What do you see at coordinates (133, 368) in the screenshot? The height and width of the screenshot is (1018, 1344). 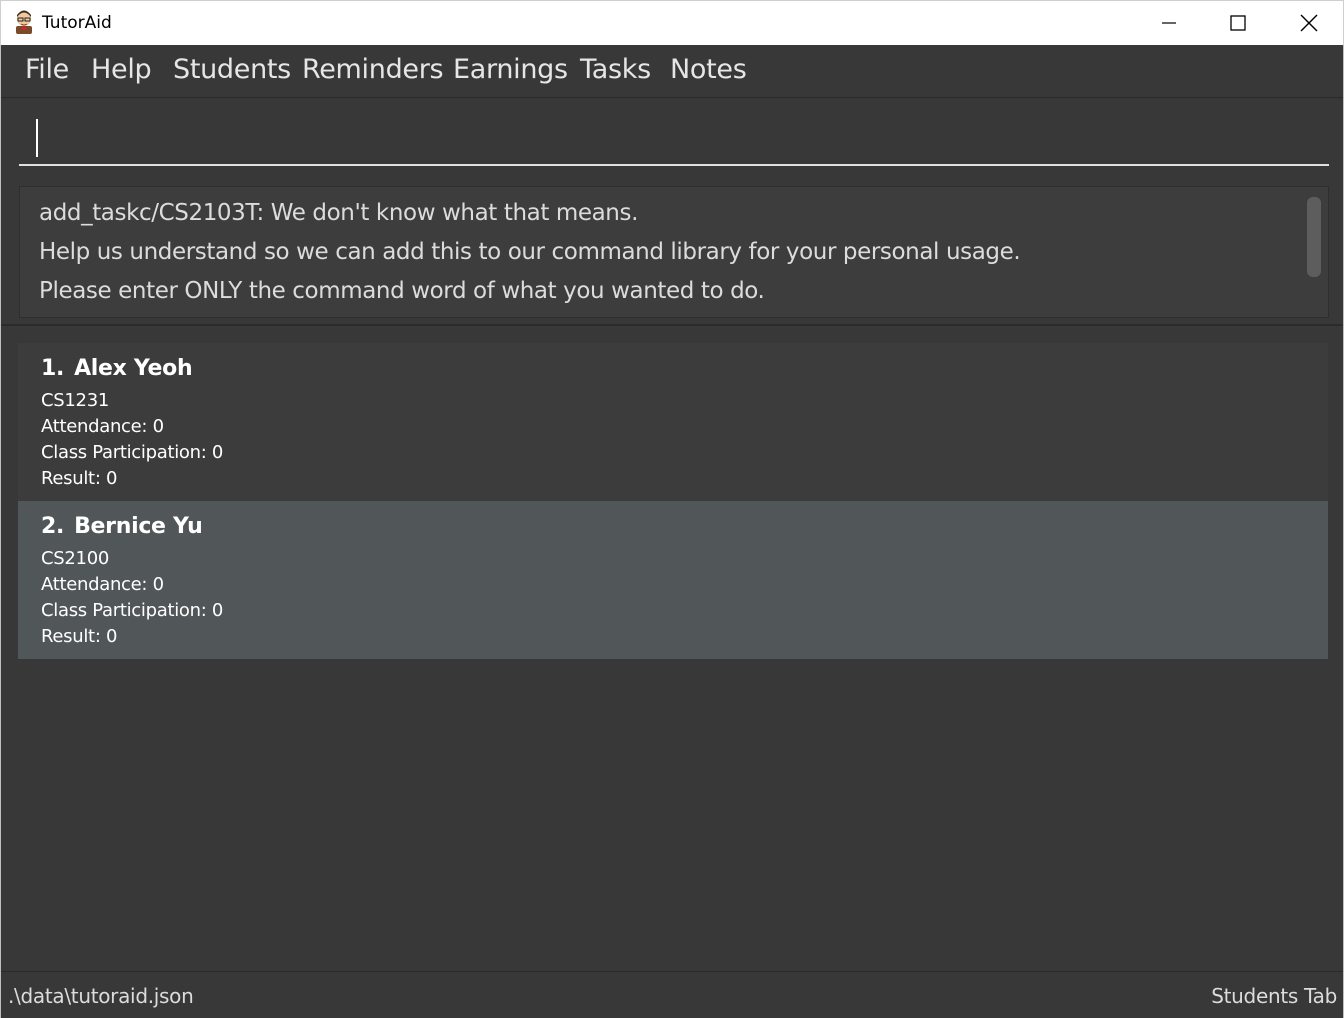 I see `student-name: Alex Yeoh` at bounding box center [133, 368].